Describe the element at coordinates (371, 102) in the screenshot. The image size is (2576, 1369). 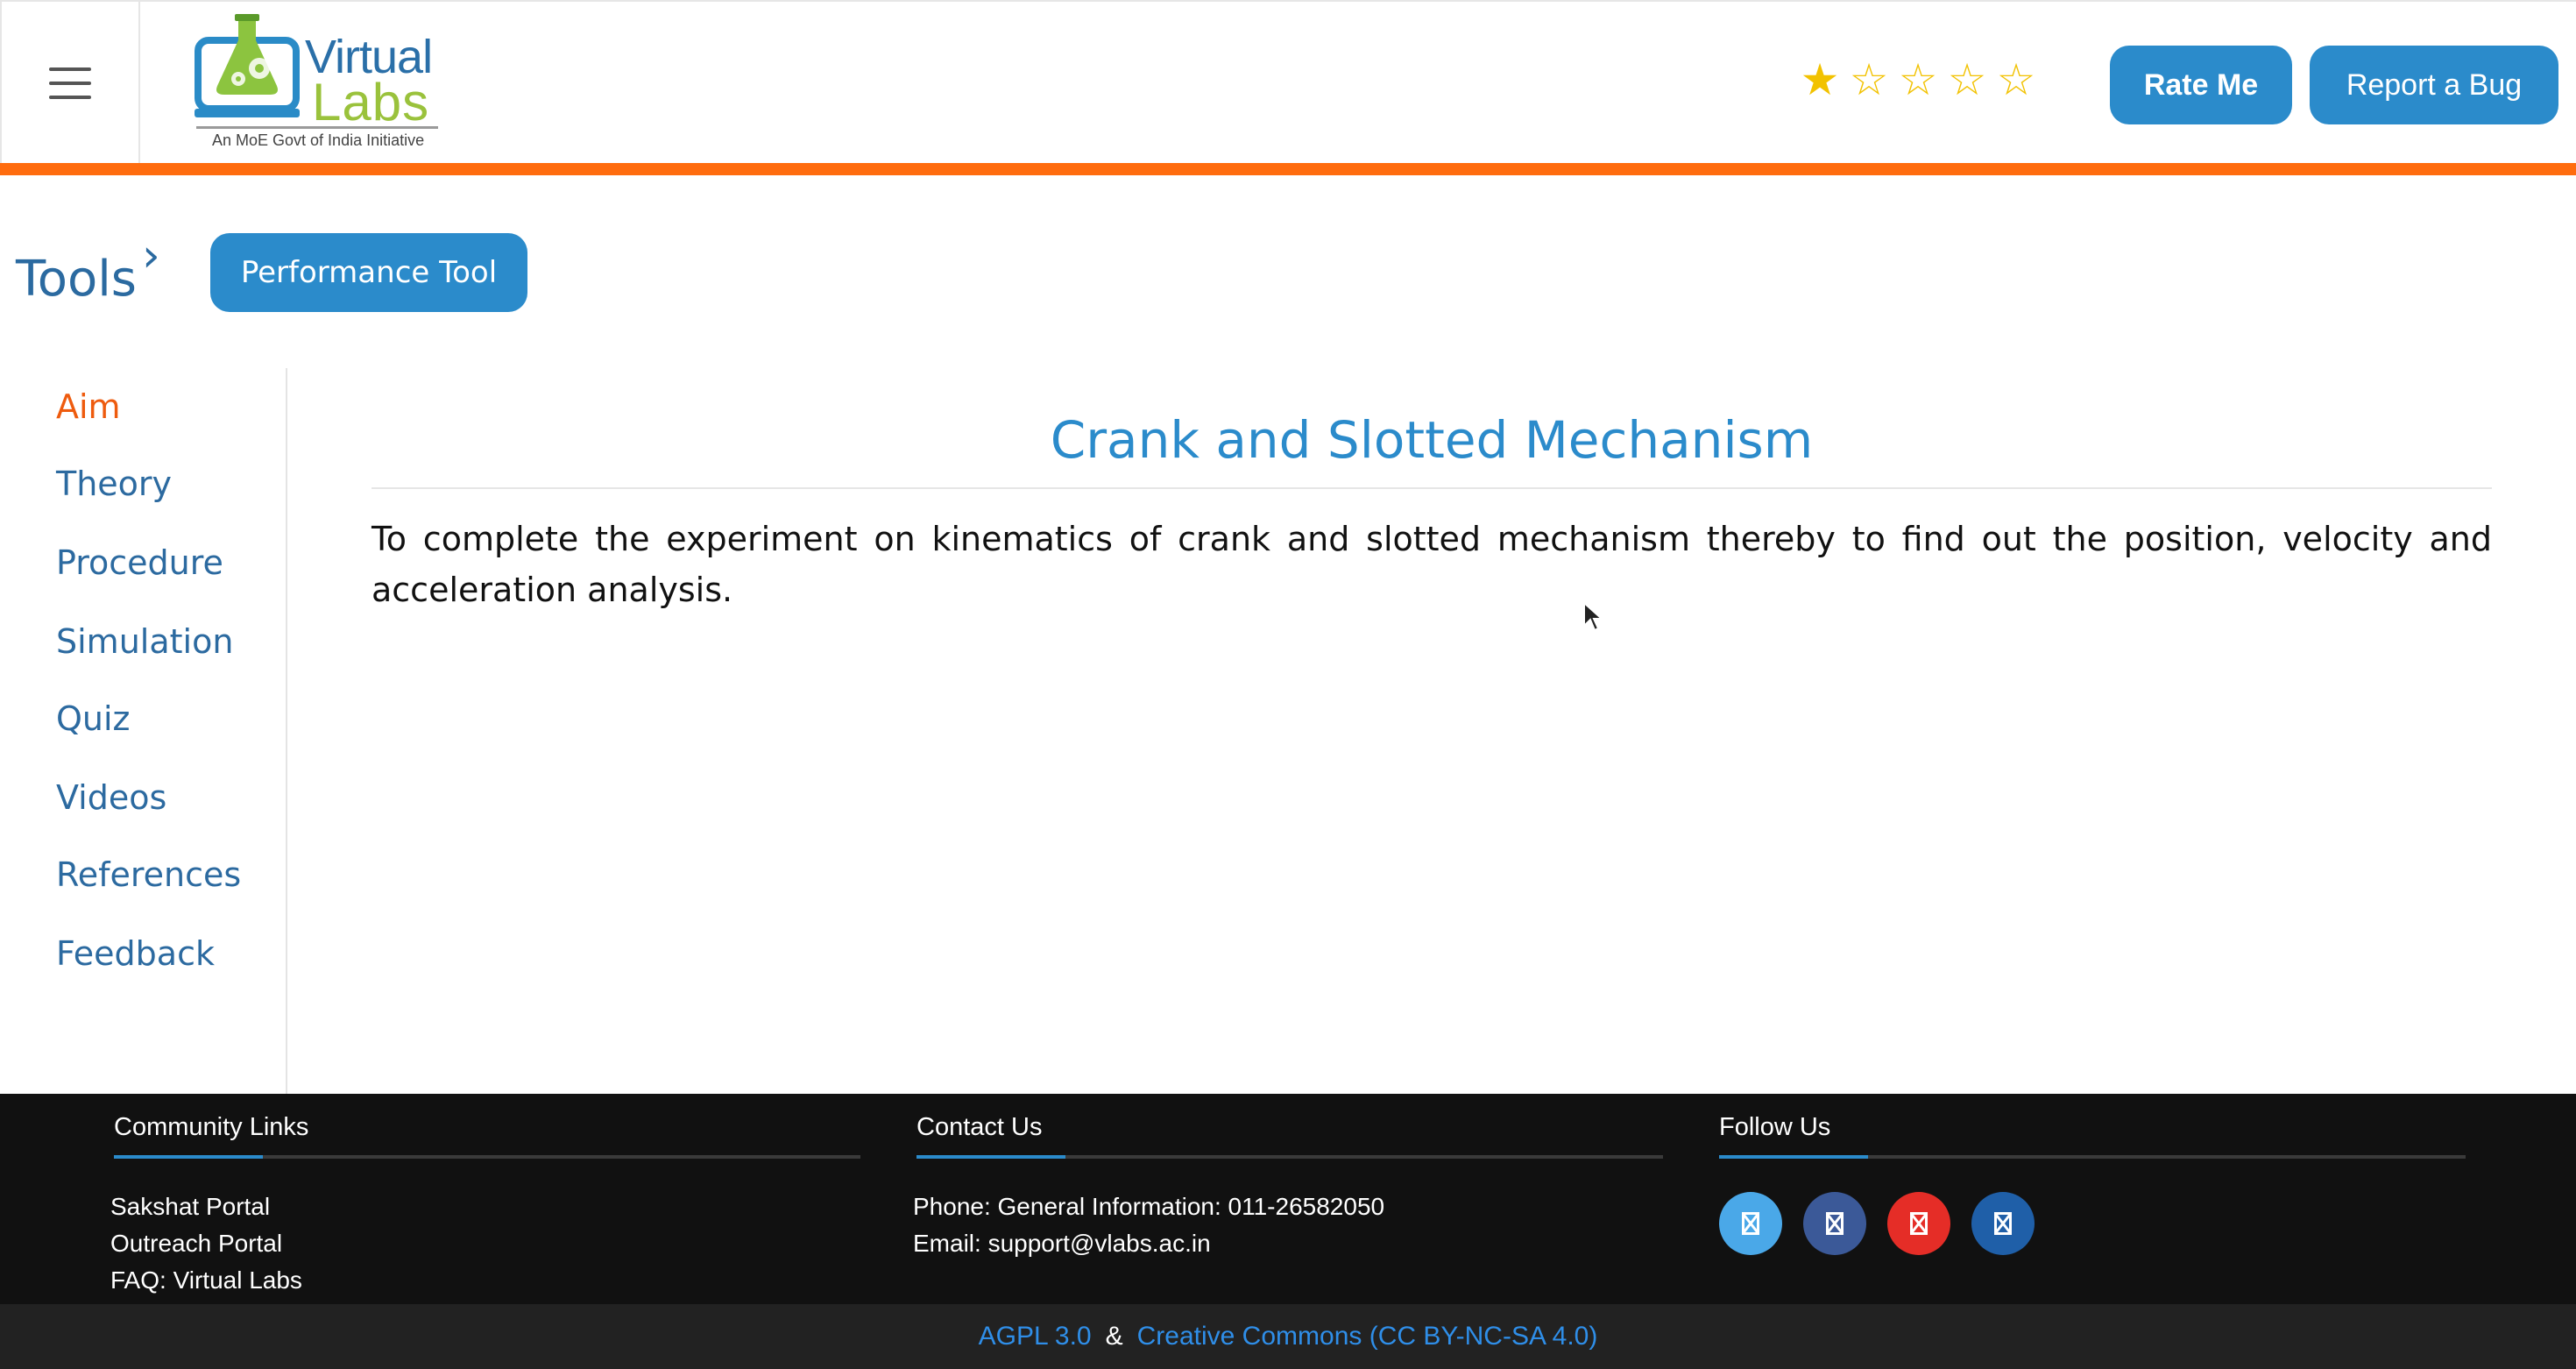
I see `logo-text-labs: Labs` at that location.